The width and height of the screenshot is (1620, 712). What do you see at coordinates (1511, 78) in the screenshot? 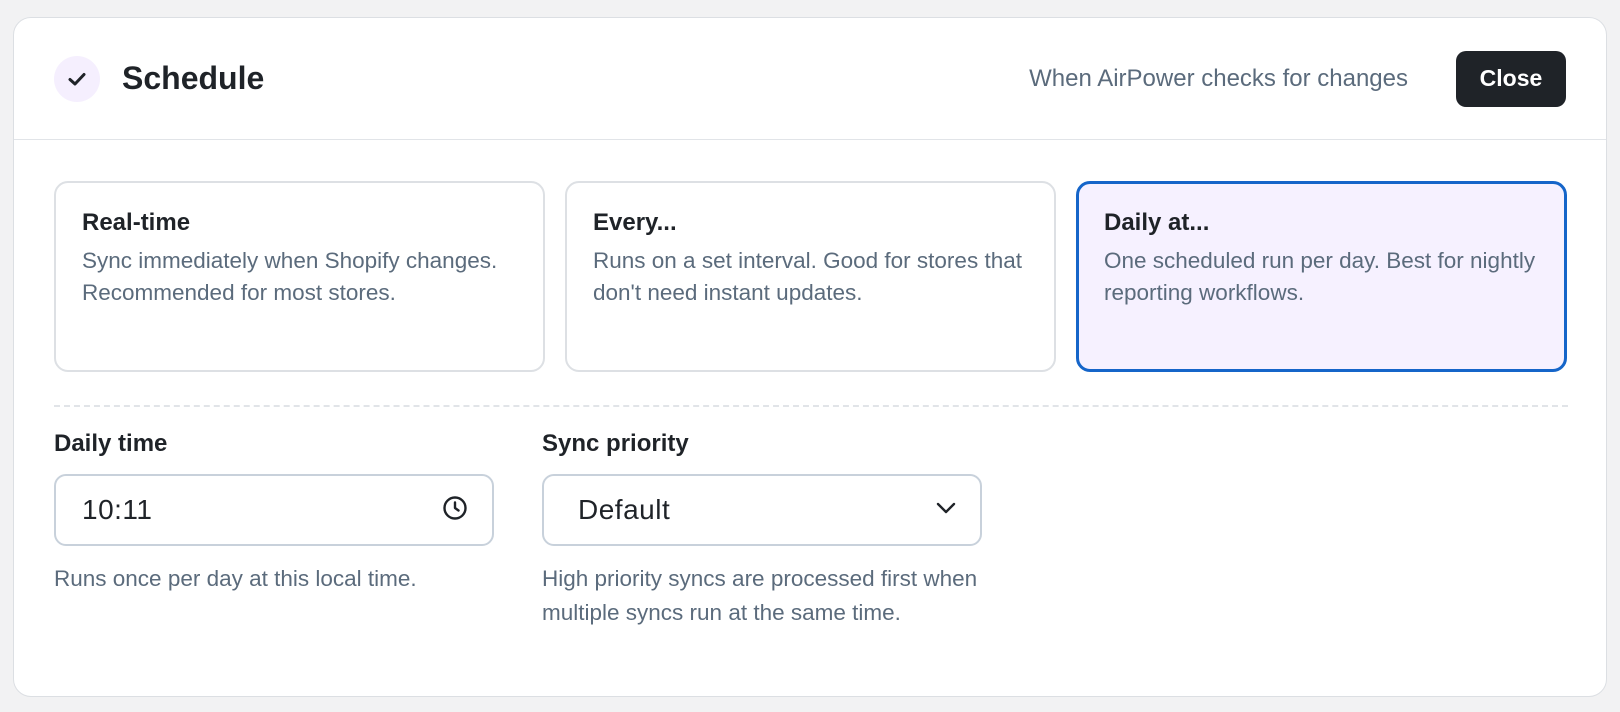
I see `close-button: Close` at bounding box center [1511, 78].